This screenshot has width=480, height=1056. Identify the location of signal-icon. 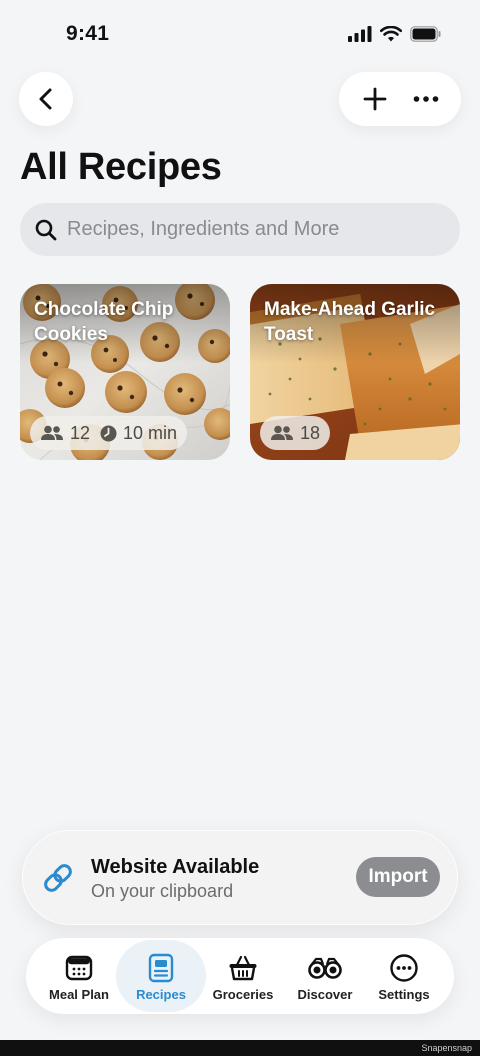
(360, 34).